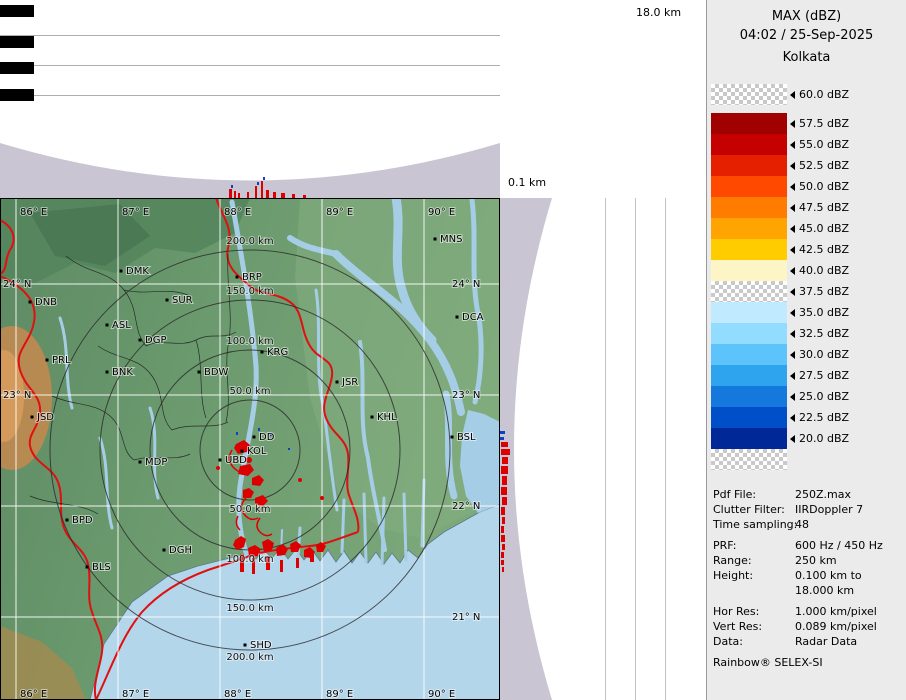  I want to click on legend-label: 47.5 dBZ, so click(824, 207).